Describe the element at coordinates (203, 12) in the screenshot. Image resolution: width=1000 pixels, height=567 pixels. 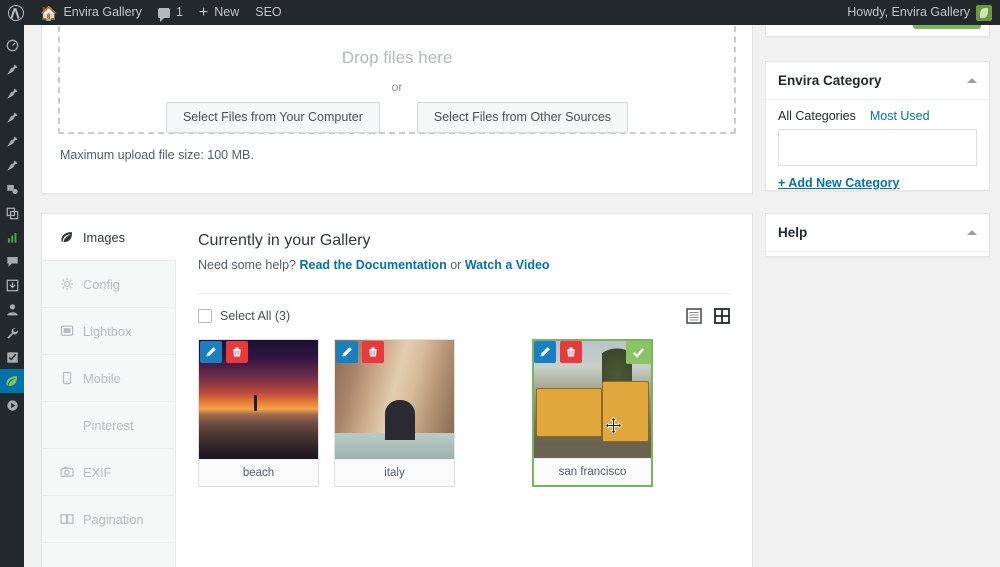
I see `plus-icon: +` at that location.